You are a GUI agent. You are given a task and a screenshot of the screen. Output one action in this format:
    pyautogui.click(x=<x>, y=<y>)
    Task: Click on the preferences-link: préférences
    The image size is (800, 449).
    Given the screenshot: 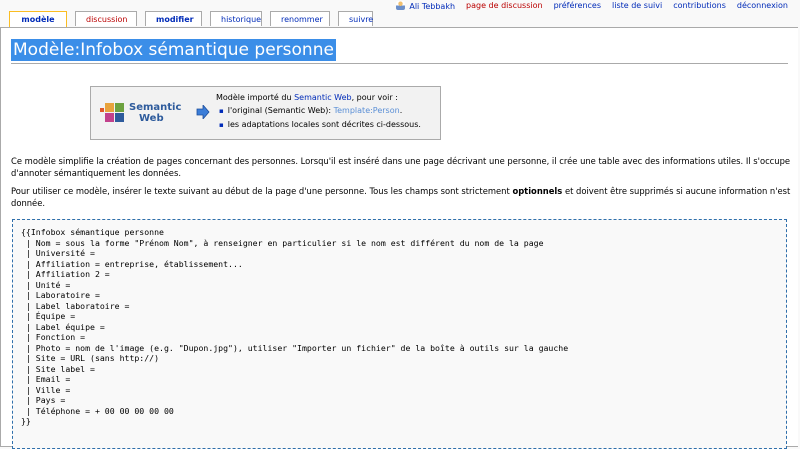 What is the action you would take?
    pyautogui.click(x=577, y=6)
    